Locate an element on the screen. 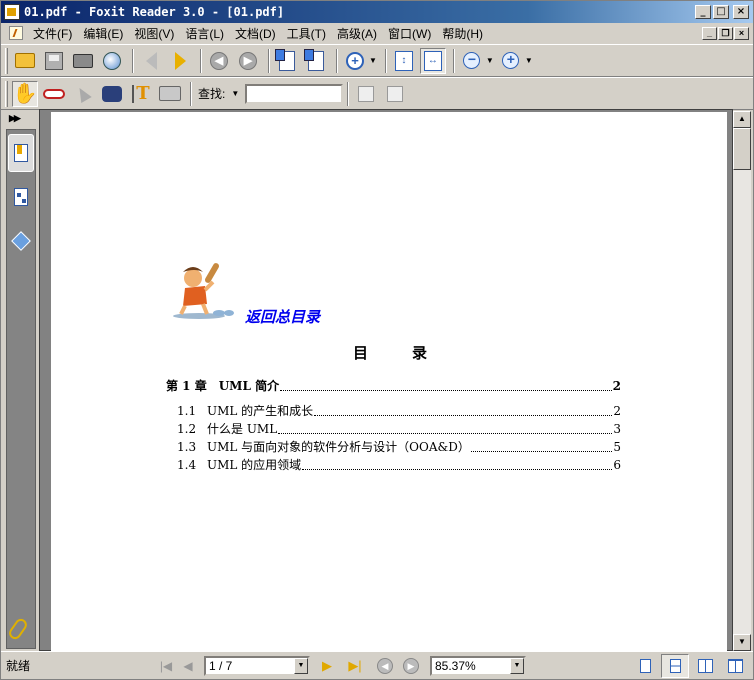 The image size is (754, 680). fit-width-button: ↔ is located at coordinates (432, 60).